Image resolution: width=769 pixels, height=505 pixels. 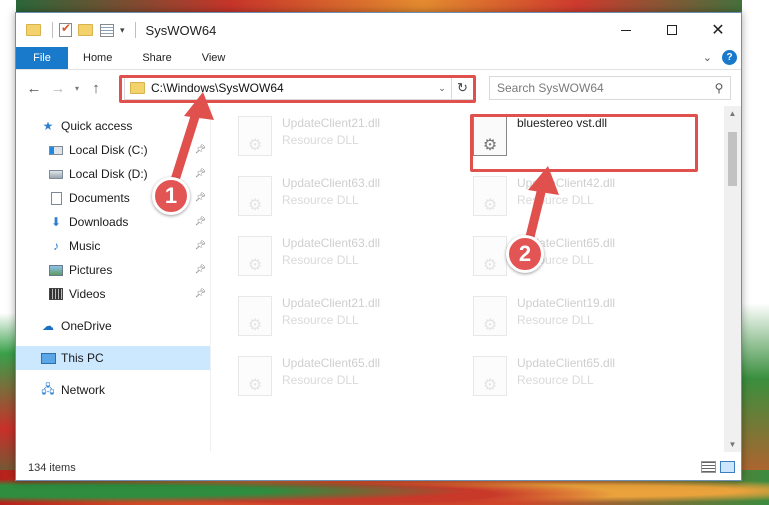 What do you see at coordinates (97, 58) in the screenshot?
I see `tab-home: Home` at bounding box center [97, 58].